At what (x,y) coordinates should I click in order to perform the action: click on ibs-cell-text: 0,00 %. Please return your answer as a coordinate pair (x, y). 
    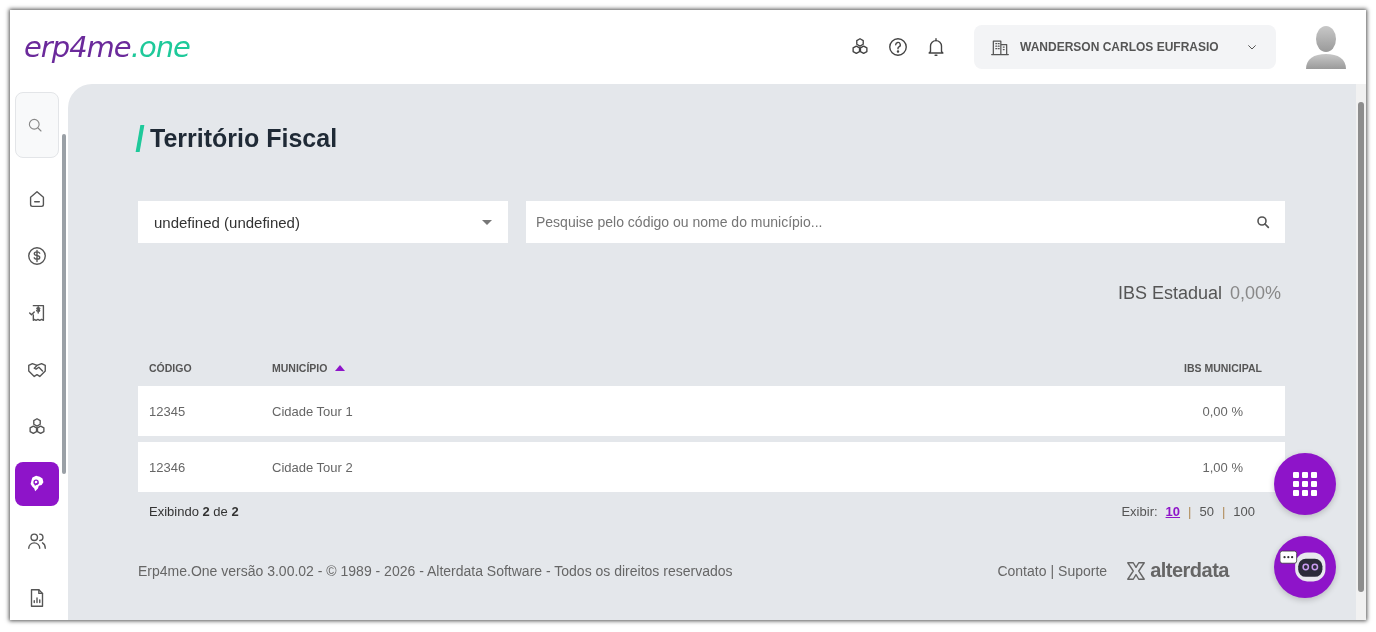
    Looking at the image, I should click on (1222, 411).